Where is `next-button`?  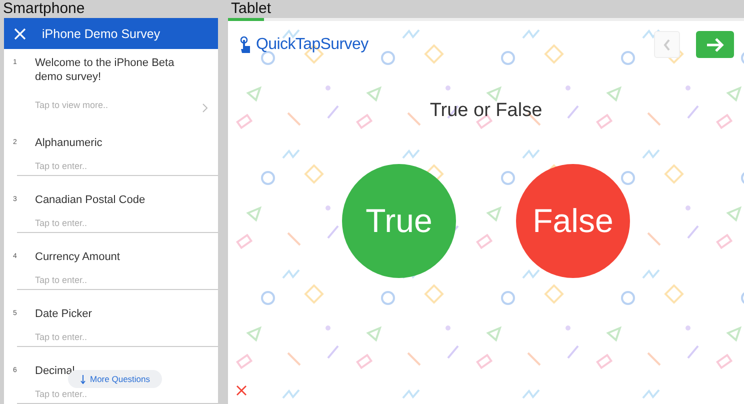
next-button is located at coordinates (715, 44).